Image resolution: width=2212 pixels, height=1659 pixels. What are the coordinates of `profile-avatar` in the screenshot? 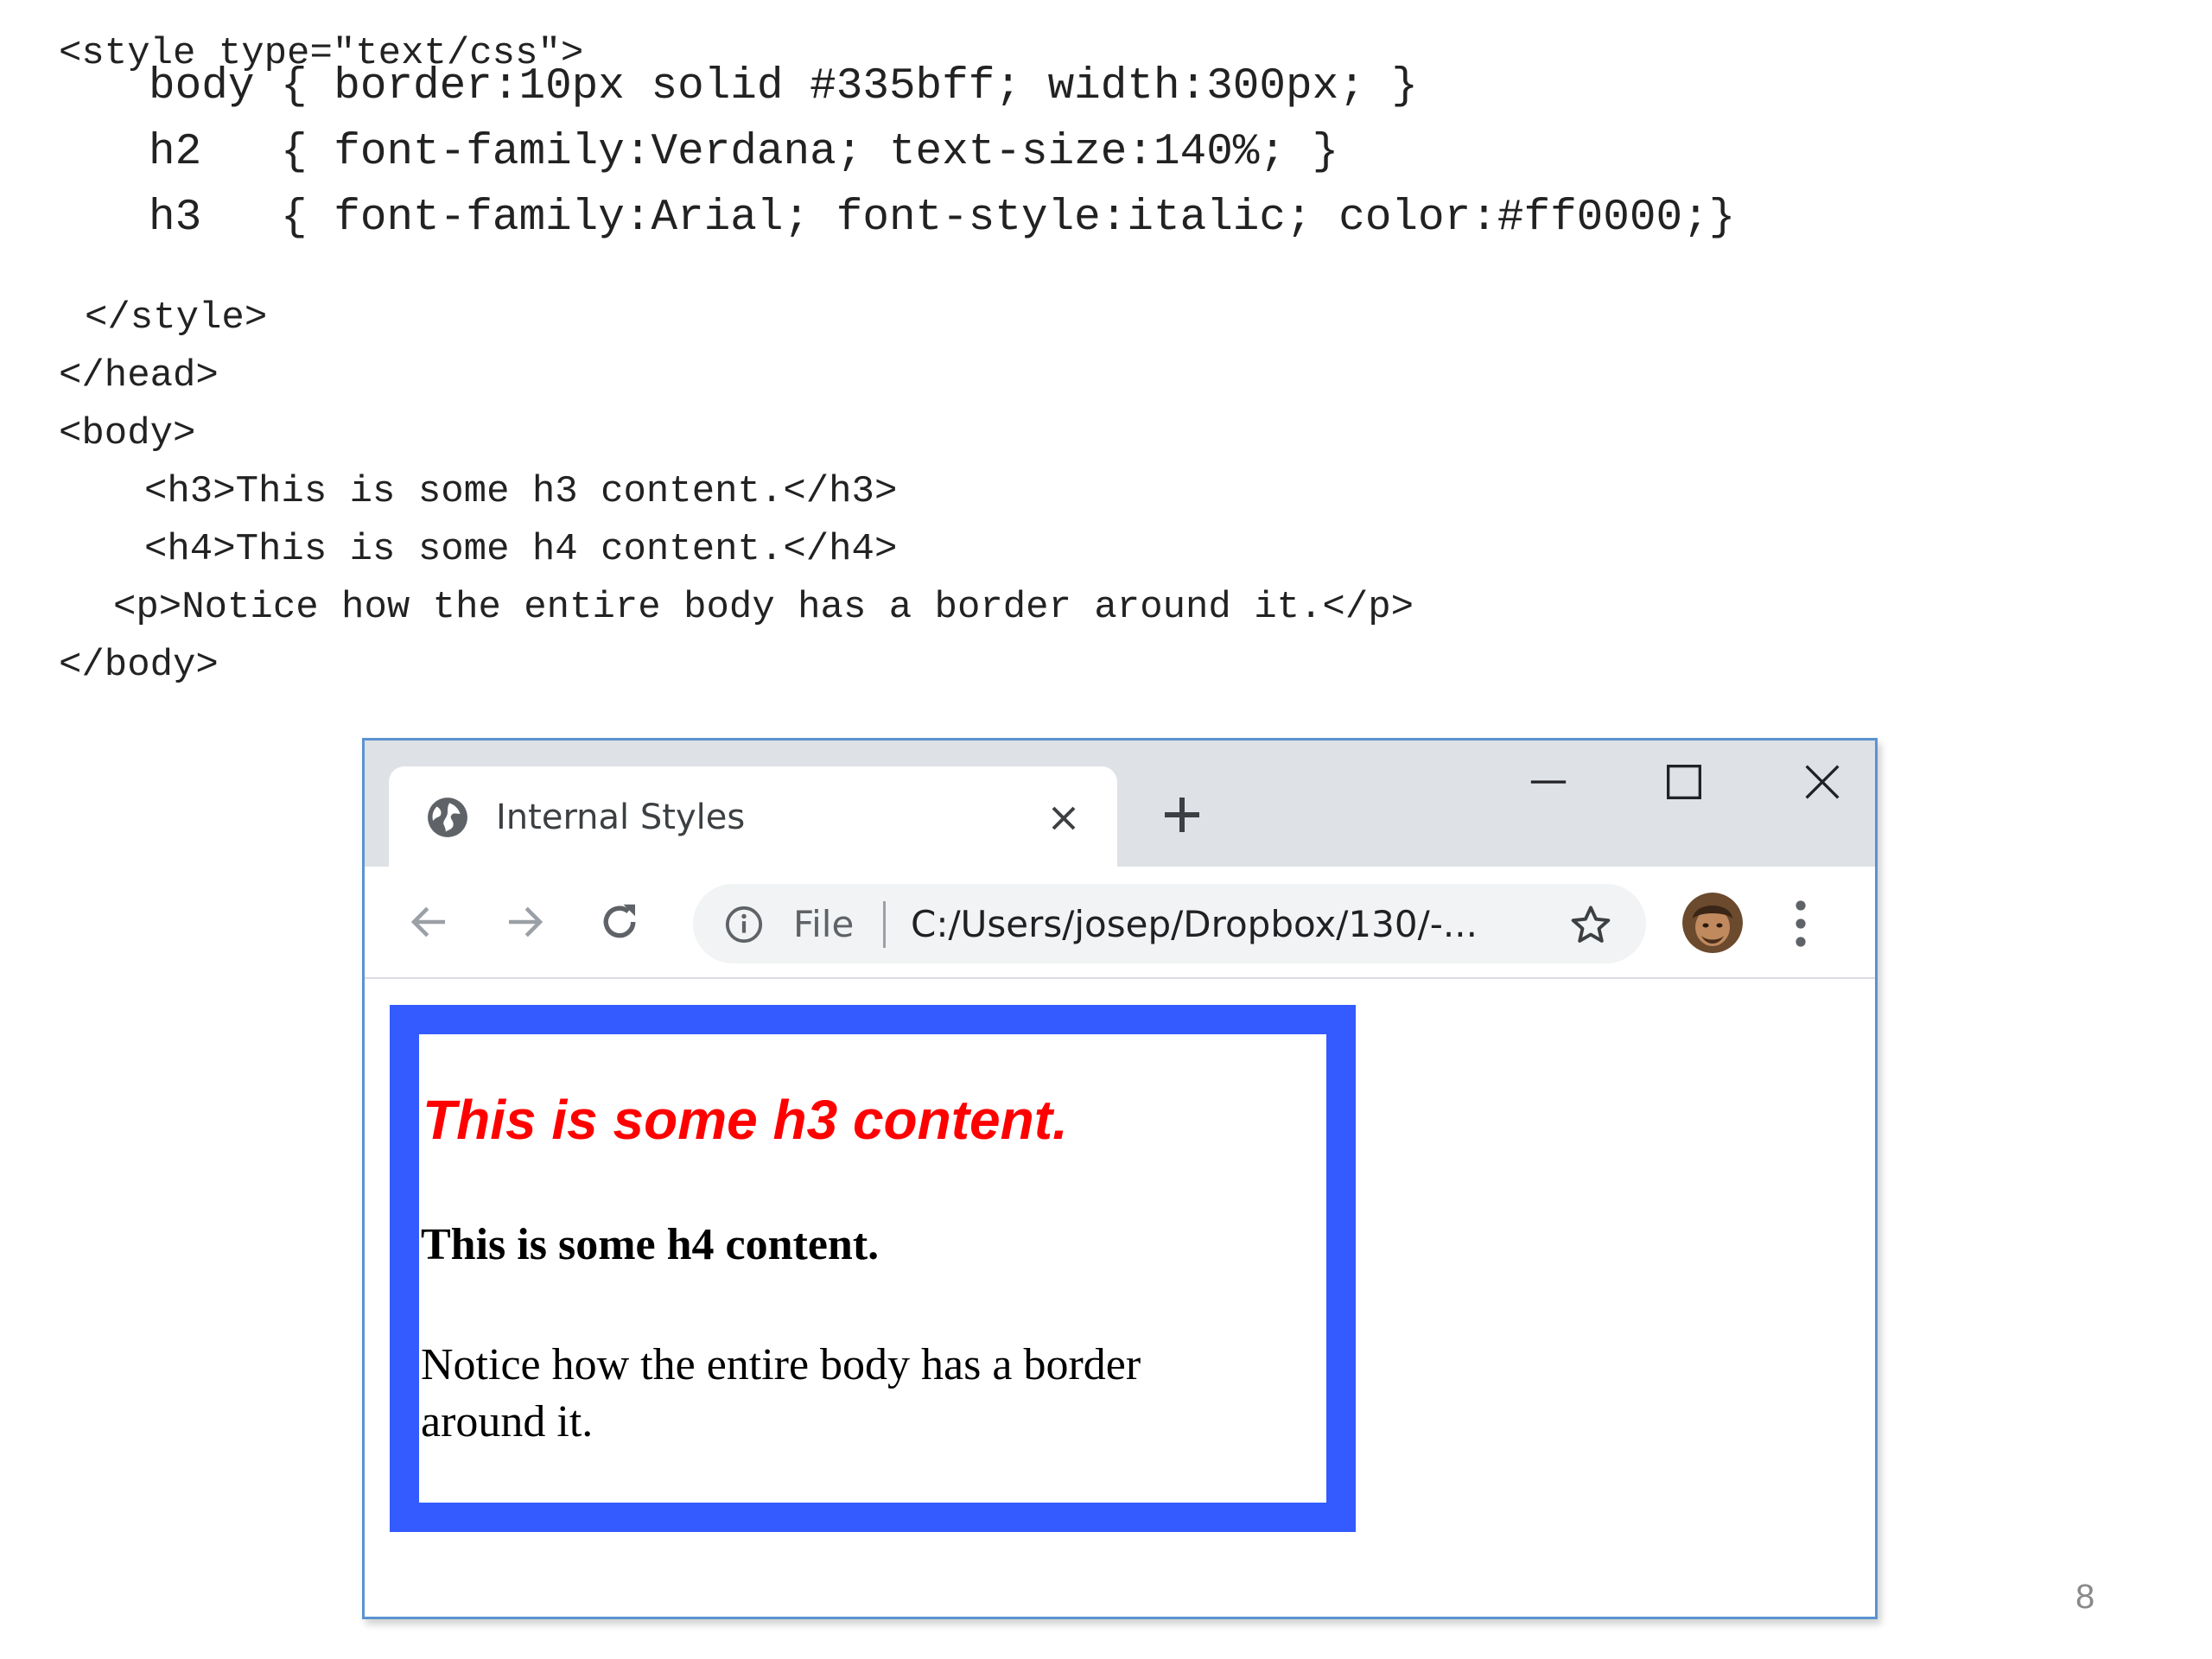 It's located at (1712, 923).